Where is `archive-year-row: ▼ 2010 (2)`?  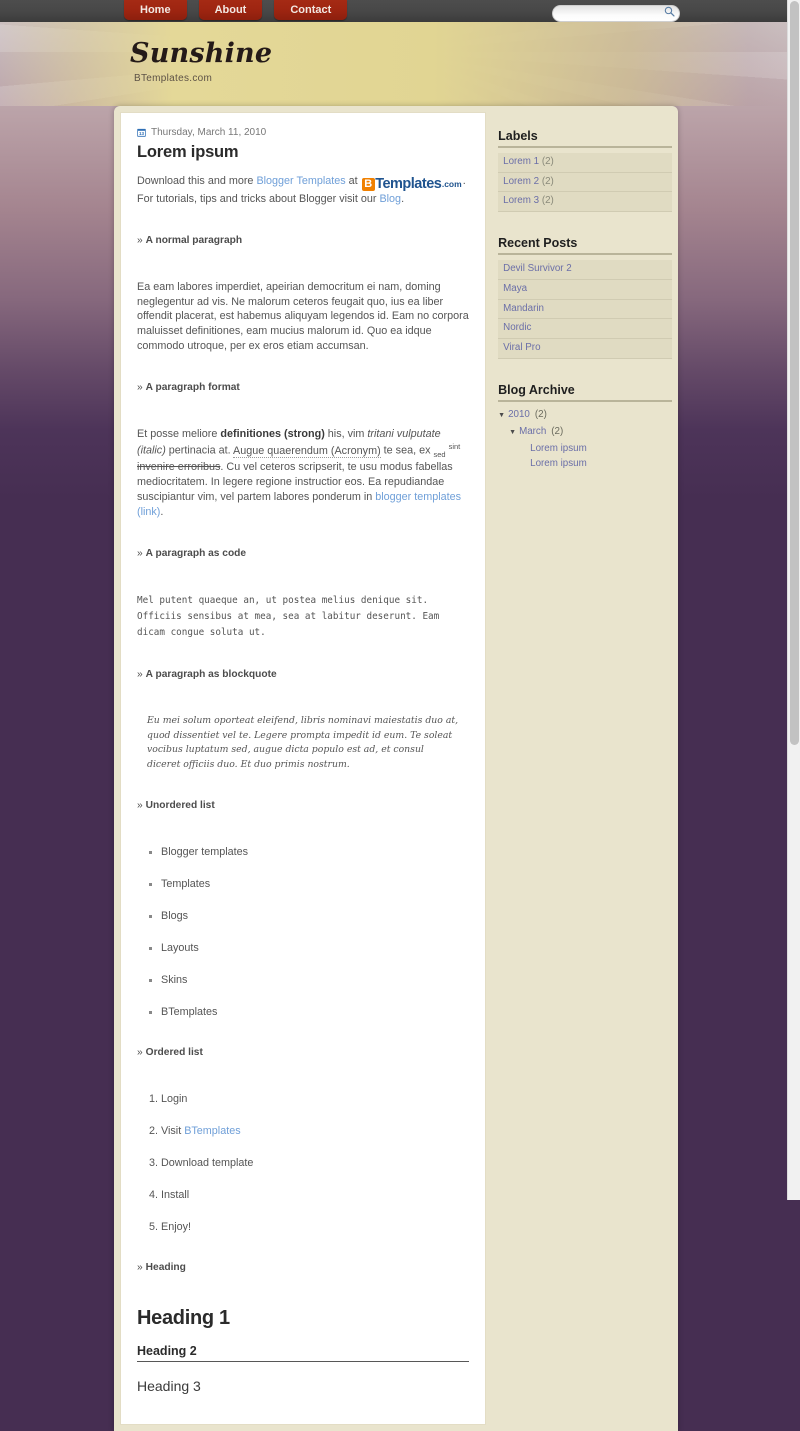
archive-year-row: ▼ 2010 (2) is located at coordinates (585, 415).